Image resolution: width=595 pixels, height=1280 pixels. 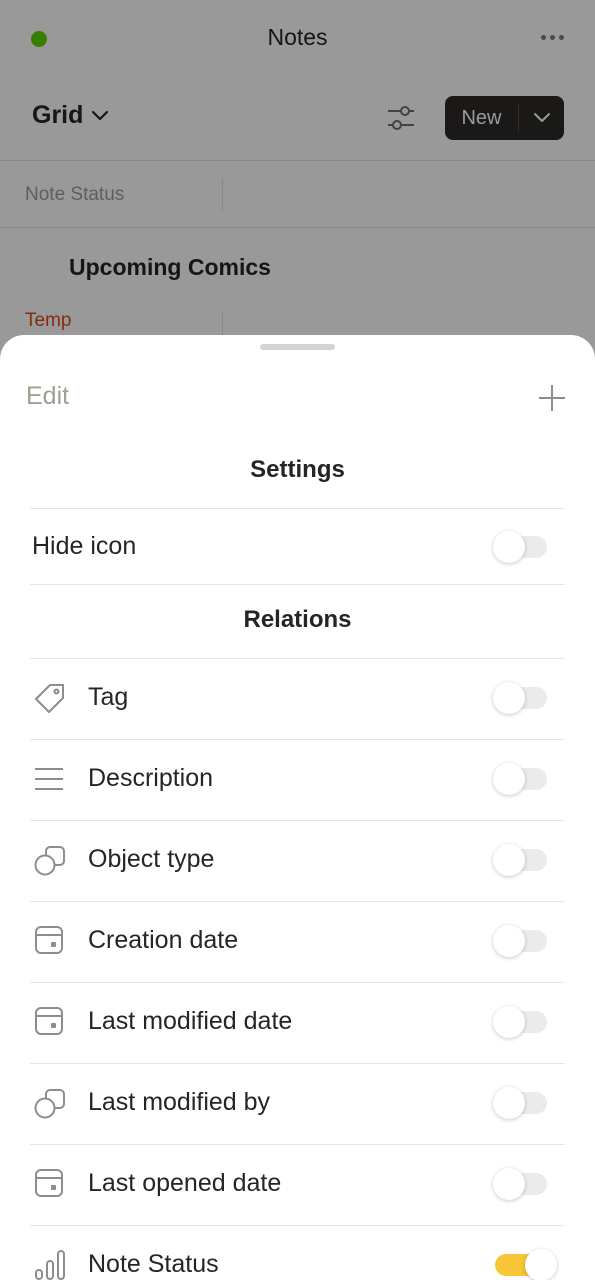 I want to click on creation-date-toggle, so click(x=520, y=941).